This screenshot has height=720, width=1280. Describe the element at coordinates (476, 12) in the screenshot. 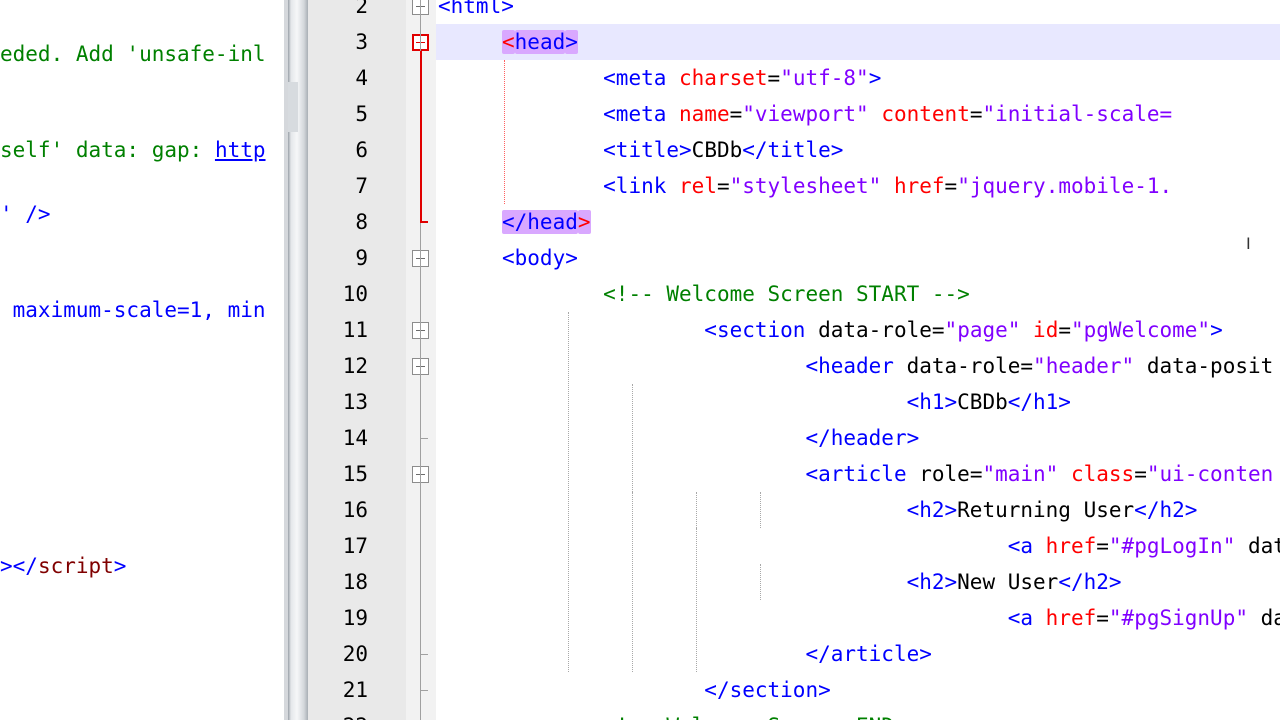

I see `code-line: <html>` at that location.